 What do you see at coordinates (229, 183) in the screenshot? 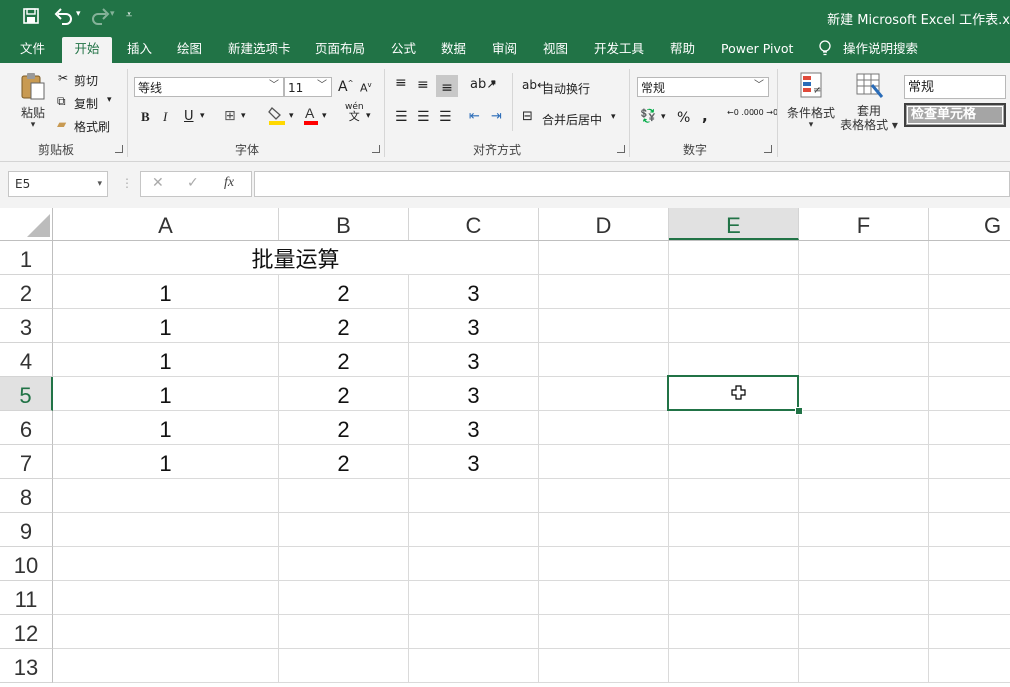
I see `insert-function-icon: fx` at bounding box center [229, 183].